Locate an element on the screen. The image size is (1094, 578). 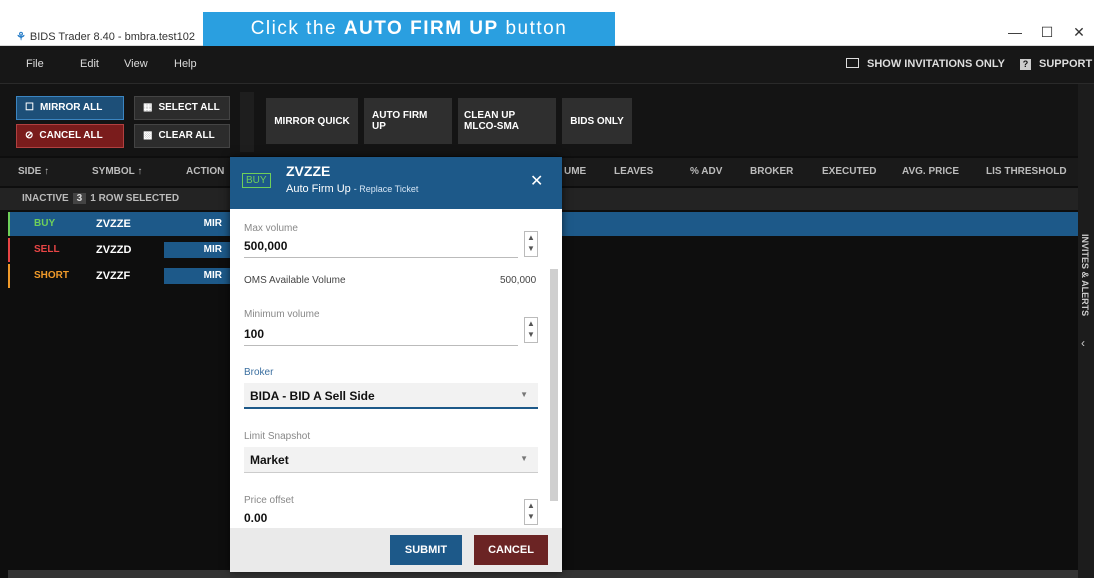
chevron-left-icon: ‹ is located at coordinates (1083, 343).